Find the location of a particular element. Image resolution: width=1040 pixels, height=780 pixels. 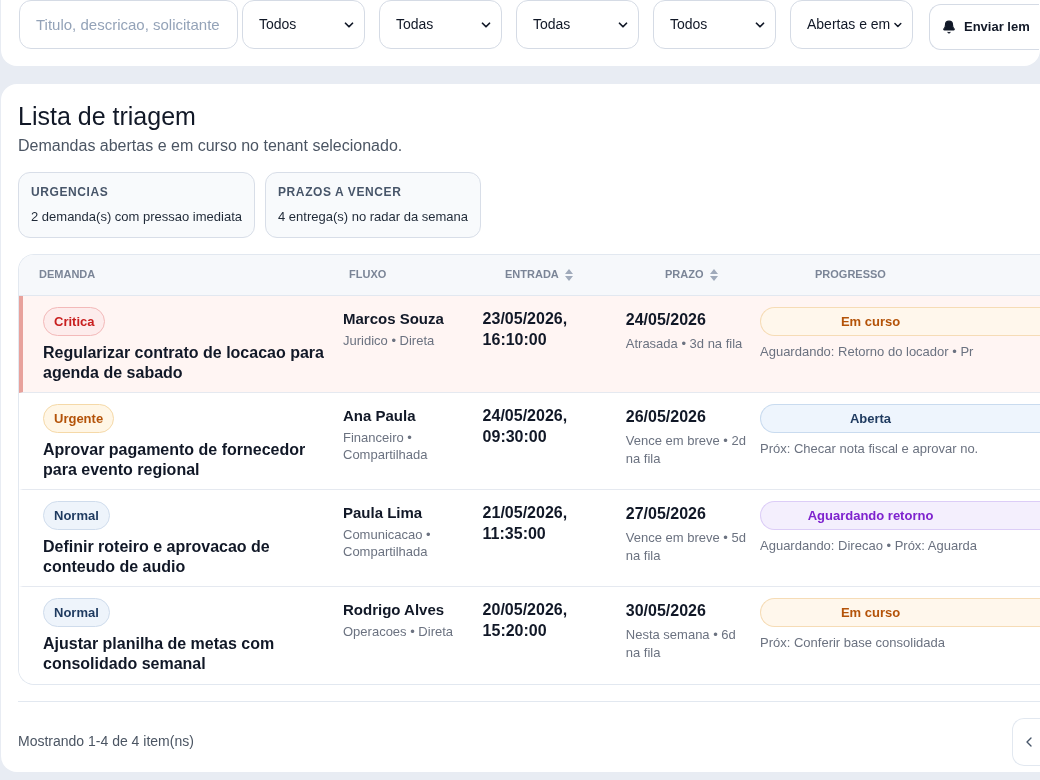

owner-name: Paula Lima is located at coordinates (383, 512).